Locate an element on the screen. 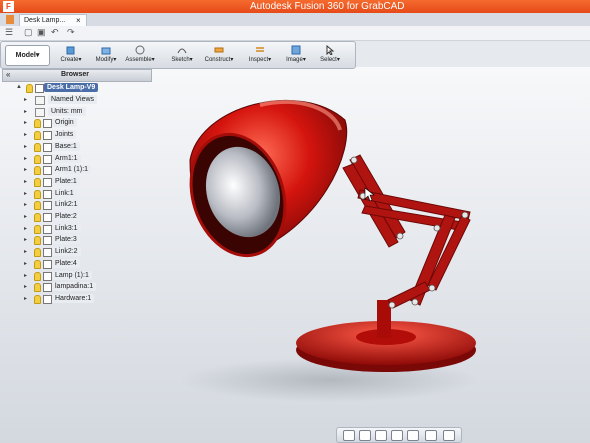 This screenshot has height=443, width=590. sketch-label: Sketch is located at coordinates (180, 60).